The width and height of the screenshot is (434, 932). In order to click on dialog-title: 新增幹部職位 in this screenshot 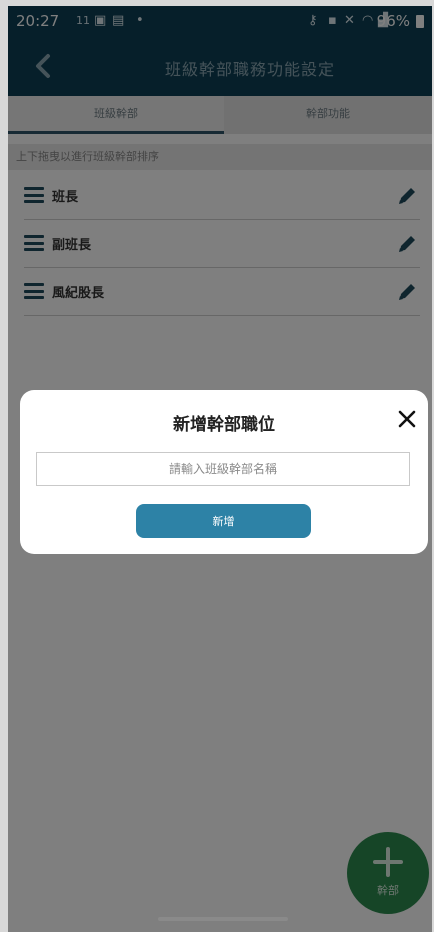, I will do `click(224, 425)`.